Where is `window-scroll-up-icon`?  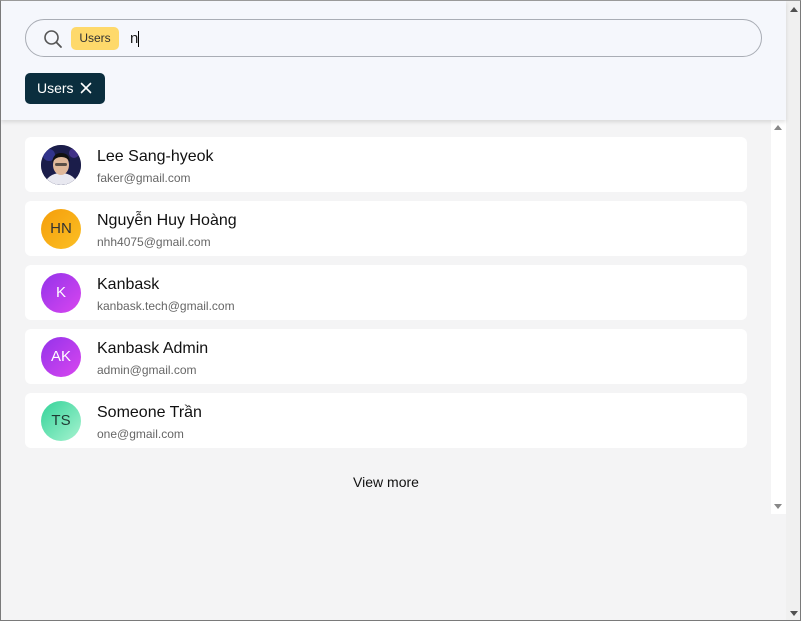 window-scroll-up-icon is located at coordinates (794, 9).